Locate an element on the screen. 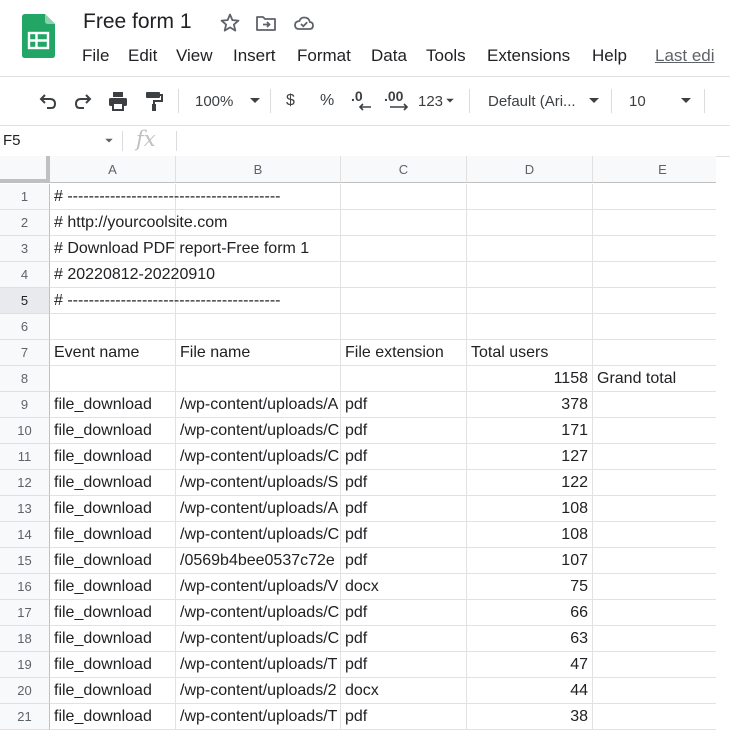 Image resolution: width=730 pixels, height=733 pixels. cell-c3 is located at coordinates (404, 249).